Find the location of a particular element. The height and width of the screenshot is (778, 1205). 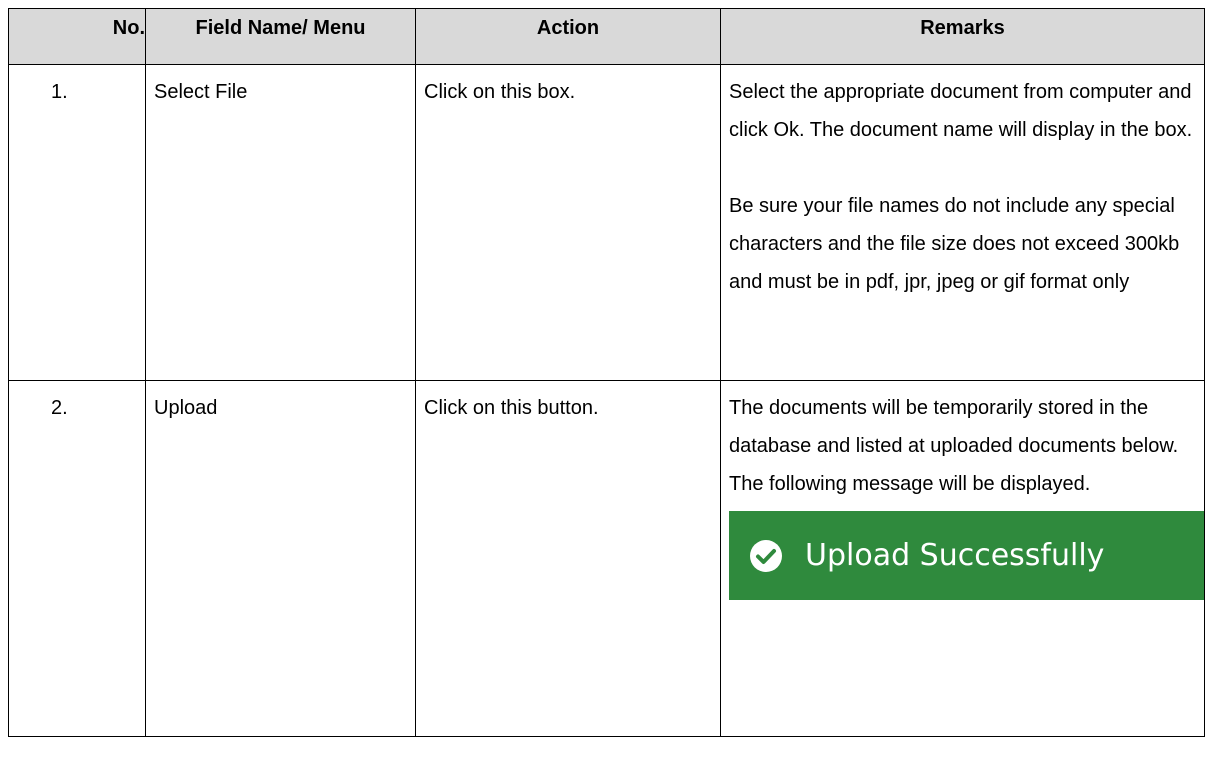

upload-success-banner: Upload Successfully is located at coordinates (966, 555).